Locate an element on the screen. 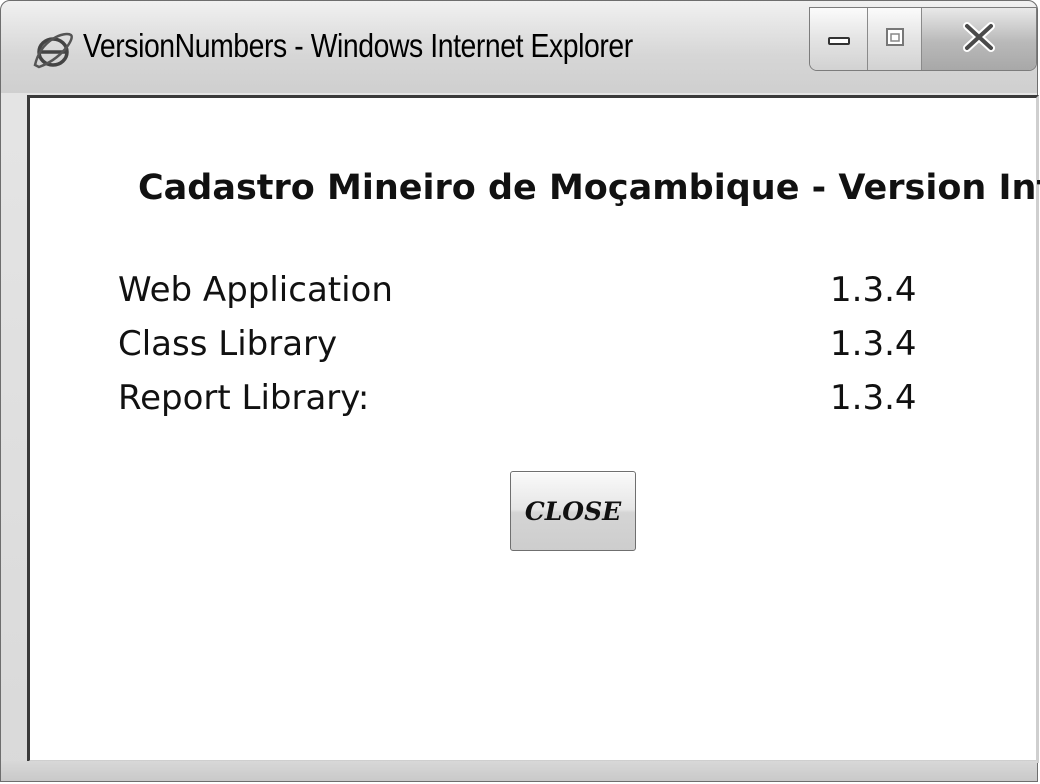 The height and width of the screenshot is (784, 1040). version-label: Web Application is located at coordinates (255, 290).